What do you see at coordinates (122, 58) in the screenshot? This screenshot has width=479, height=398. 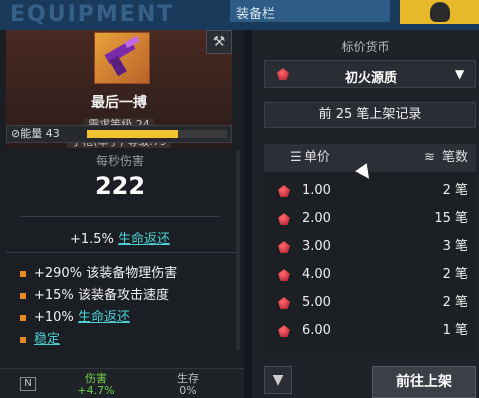 I see `item-icon` at bounding box center [122, 58].